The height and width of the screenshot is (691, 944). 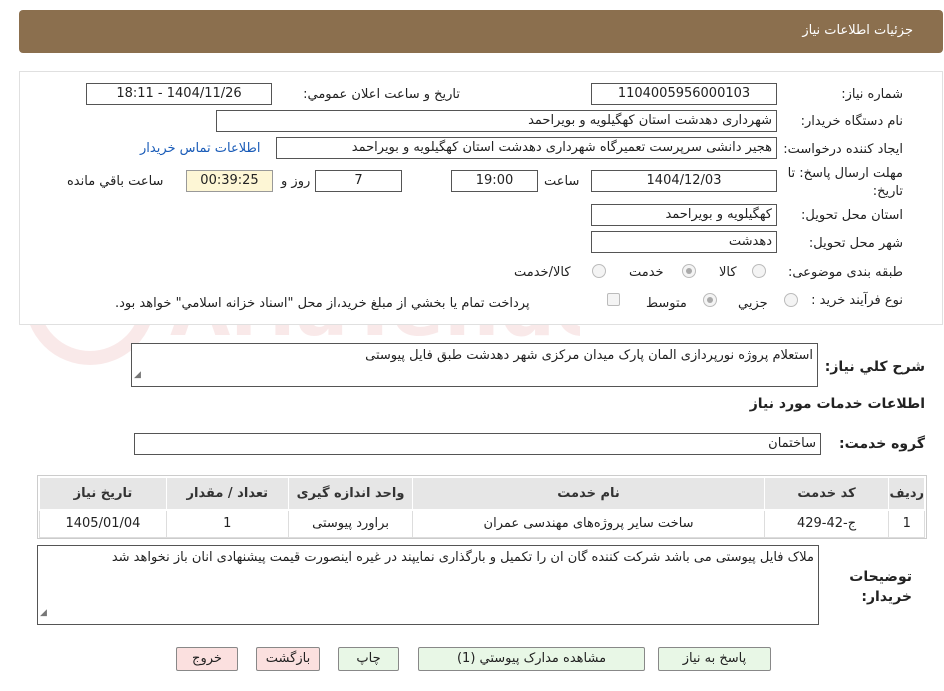 What do you see at coordinates (381, 94) in the screenshot?
I see `announce-label: تاريخ و ساعت اعلان عمومي:` at bounding box center [381, 94].